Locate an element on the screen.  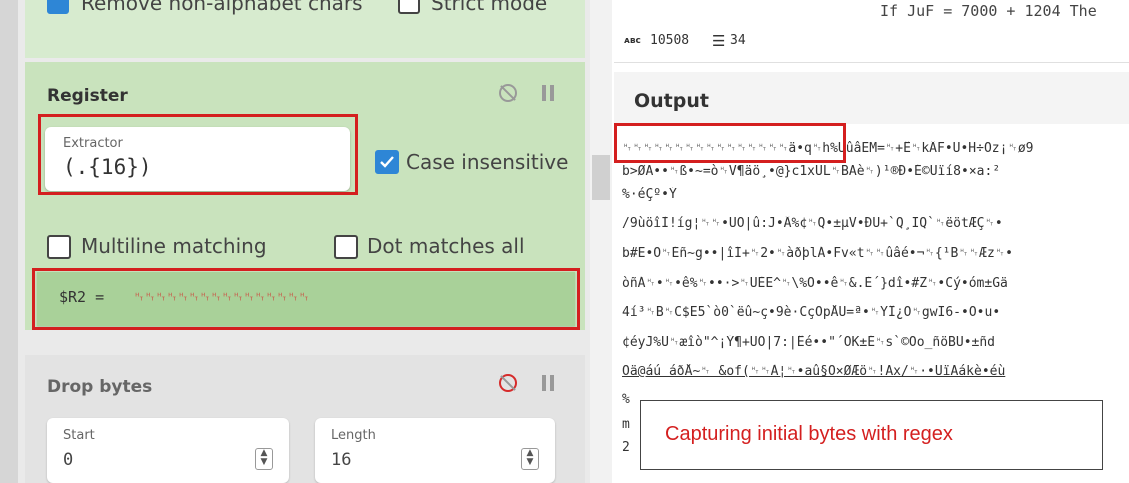
output-line: 2 is located at coordinates (626, 447).